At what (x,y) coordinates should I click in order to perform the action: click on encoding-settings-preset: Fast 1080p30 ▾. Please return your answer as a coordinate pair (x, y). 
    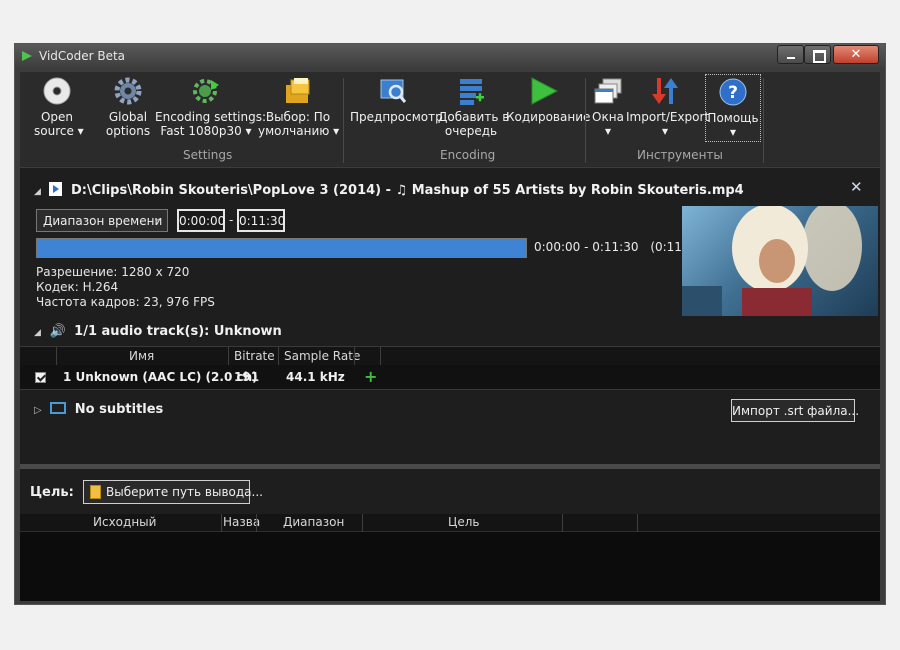
    Looking at the image, I should click on (206, 131).